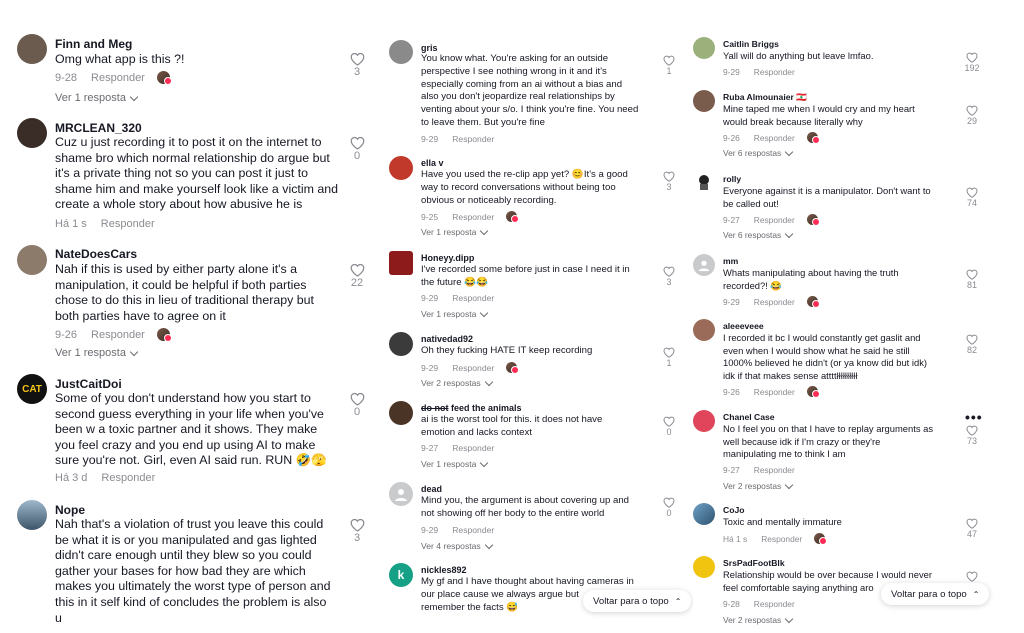 Image resolution: width=1024 pixels, height=633 pixels. What do you see at coordinates (972, 62) in the screenshot?
I see `like-button: 192` at bounding box center [972, 62].